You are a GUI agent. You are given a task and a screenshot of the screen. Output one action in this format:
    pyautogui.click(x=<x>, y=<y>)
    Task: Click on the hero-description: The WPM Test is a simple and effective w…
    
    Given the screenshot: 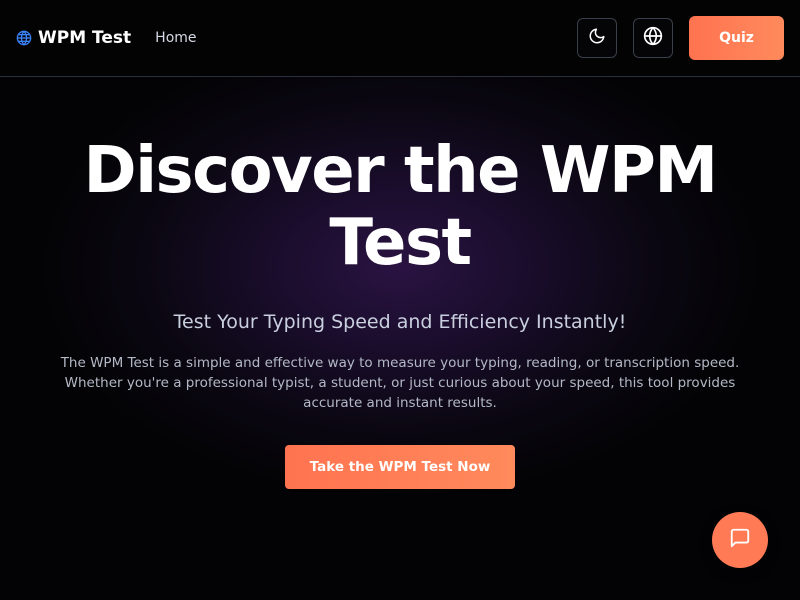 What is the action you would take?
    pyautogui.click(x=400, y=383)
    